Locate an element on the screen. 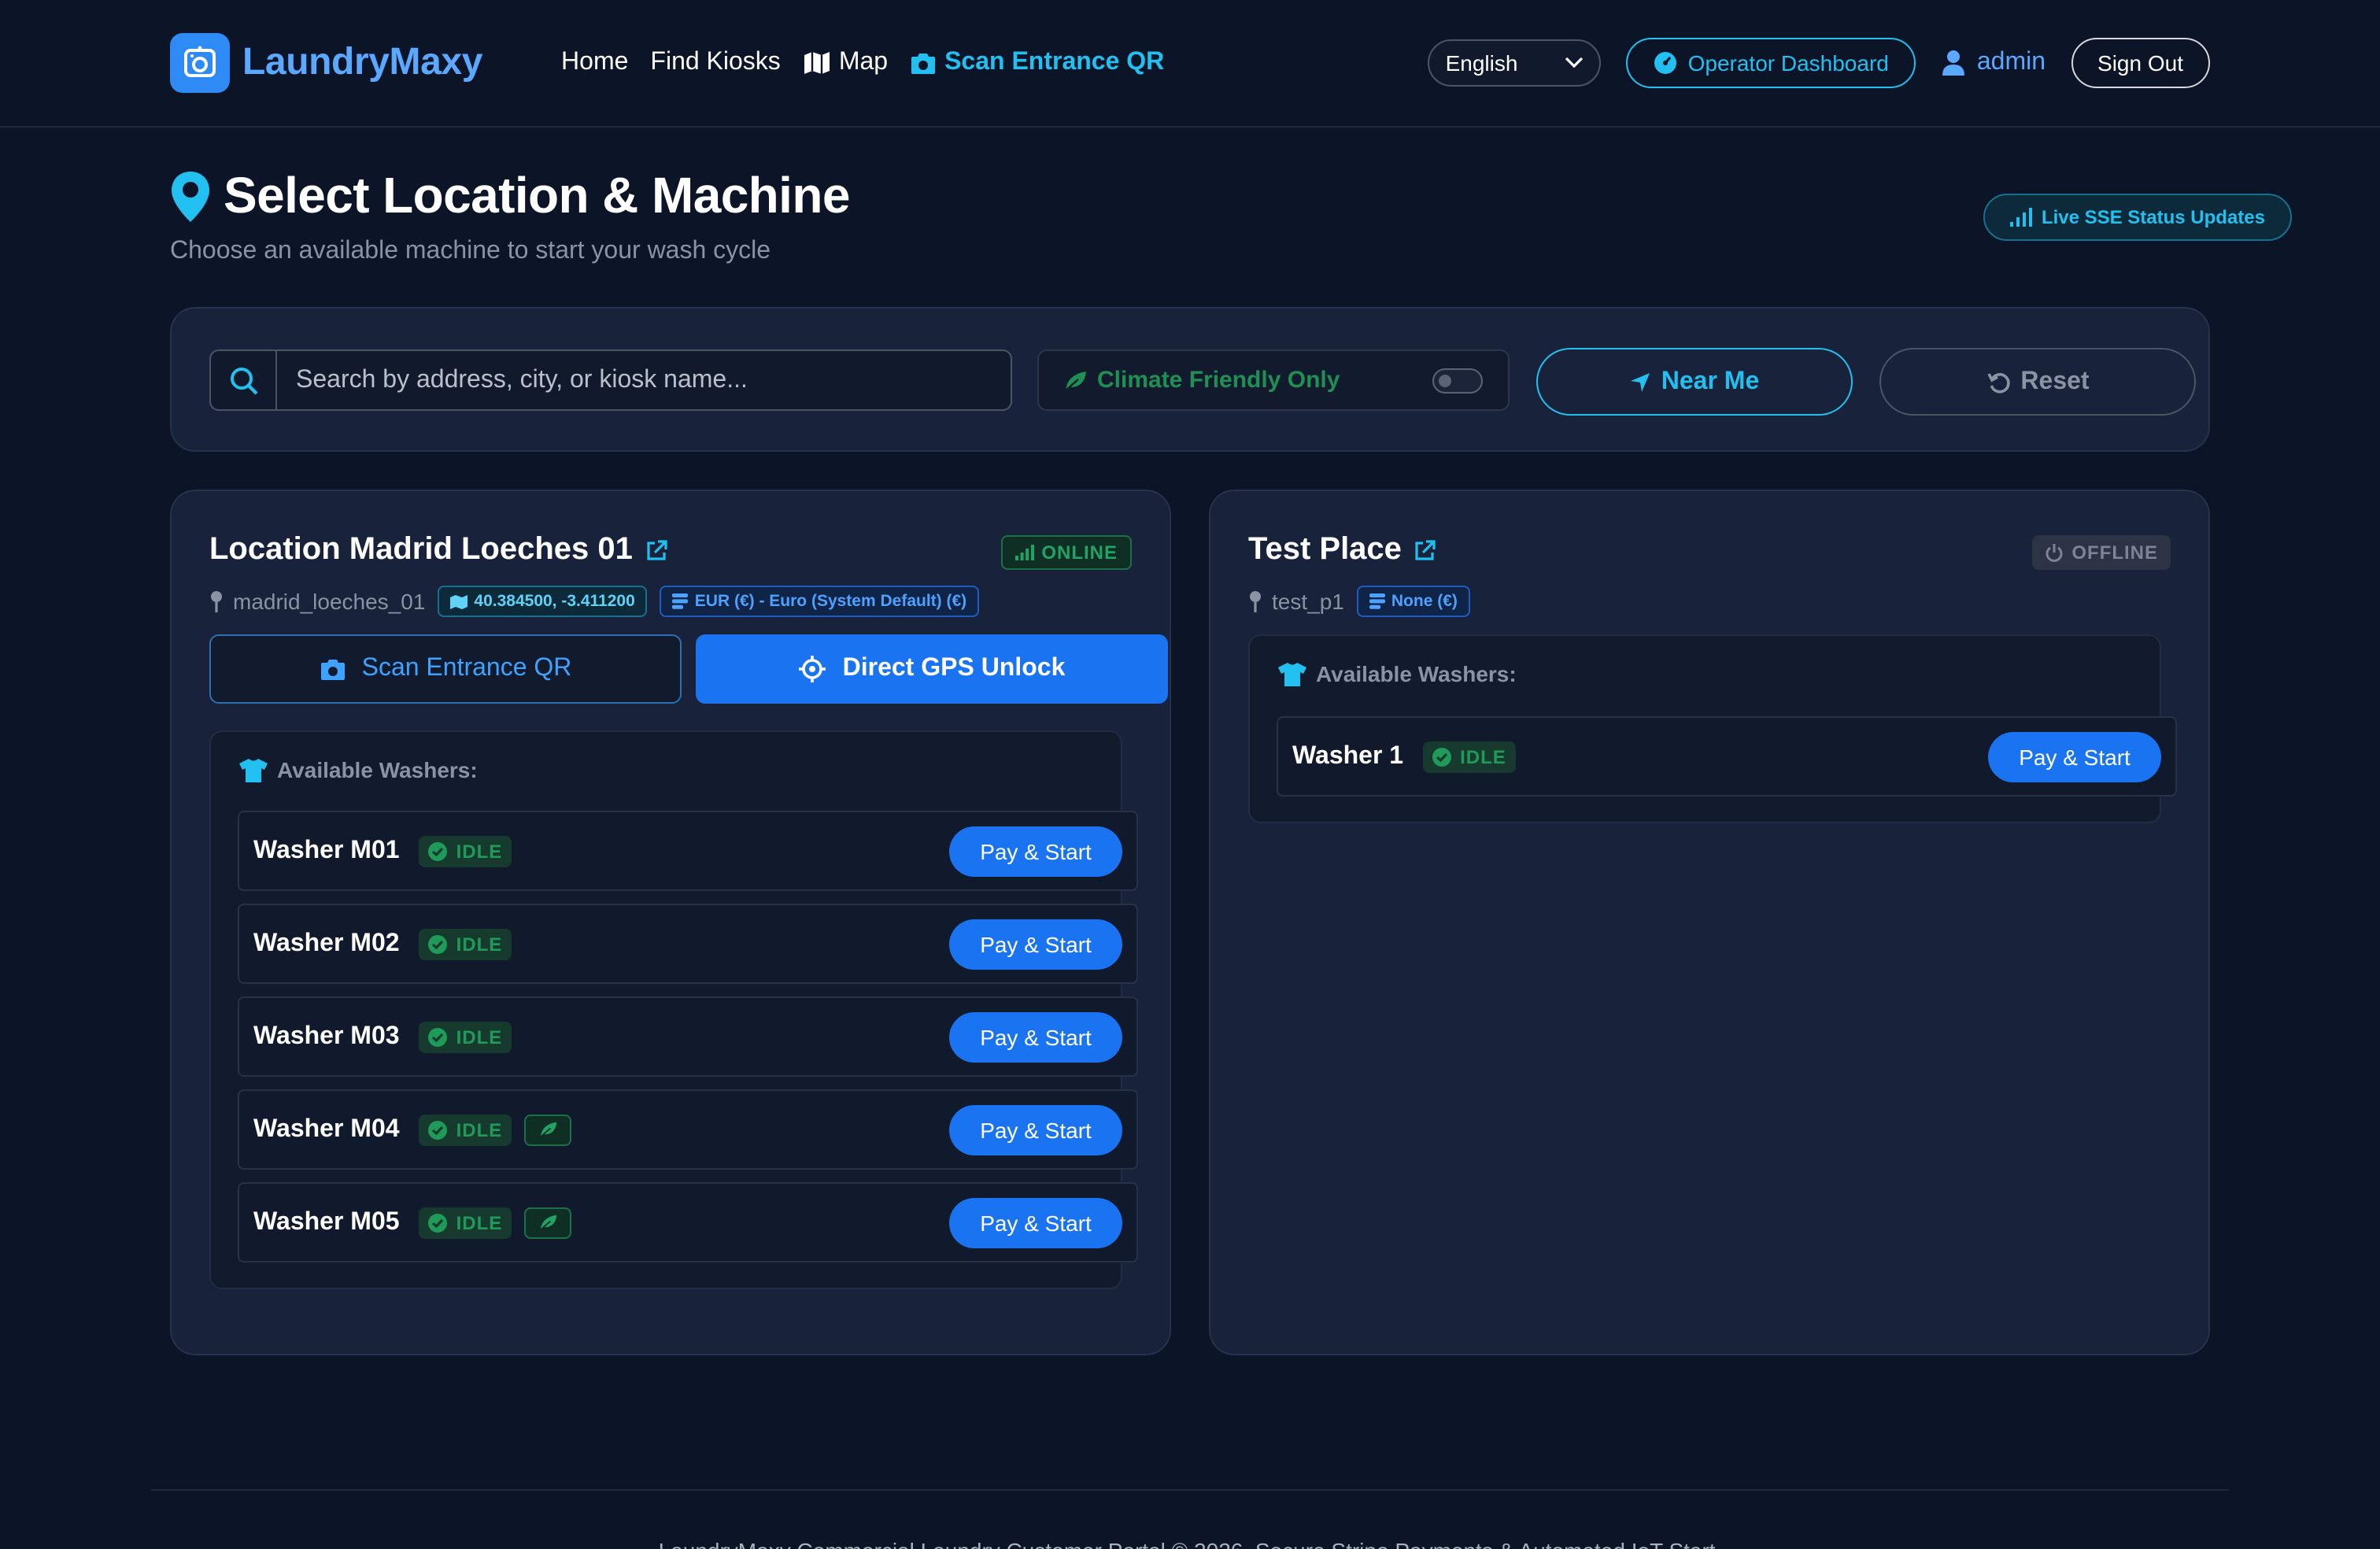 This screenshot has width=2380, height=1549. climate-friendly-label: Climate Friendly Only is located at coordinates (1218, 380).